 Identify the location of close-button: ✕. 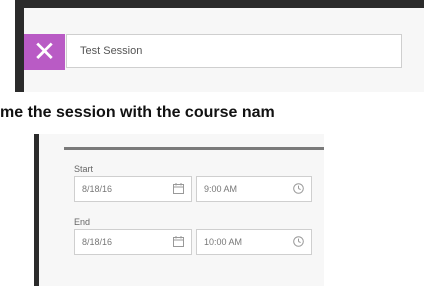
(44, 52).